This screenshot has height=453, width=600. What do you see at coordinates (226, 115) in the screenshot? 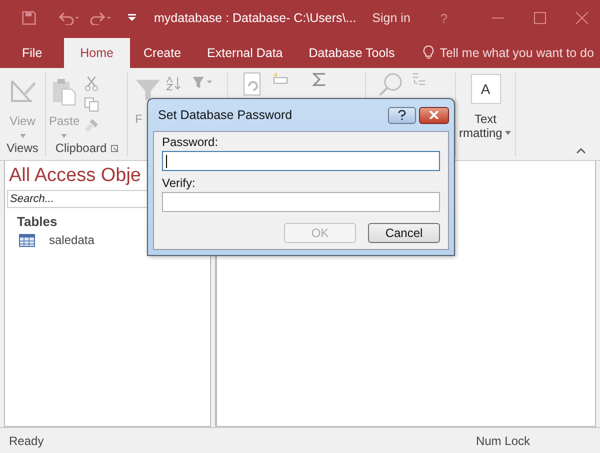
I see `dialog-title: Set Database Password` at bounding box center [226, 115].